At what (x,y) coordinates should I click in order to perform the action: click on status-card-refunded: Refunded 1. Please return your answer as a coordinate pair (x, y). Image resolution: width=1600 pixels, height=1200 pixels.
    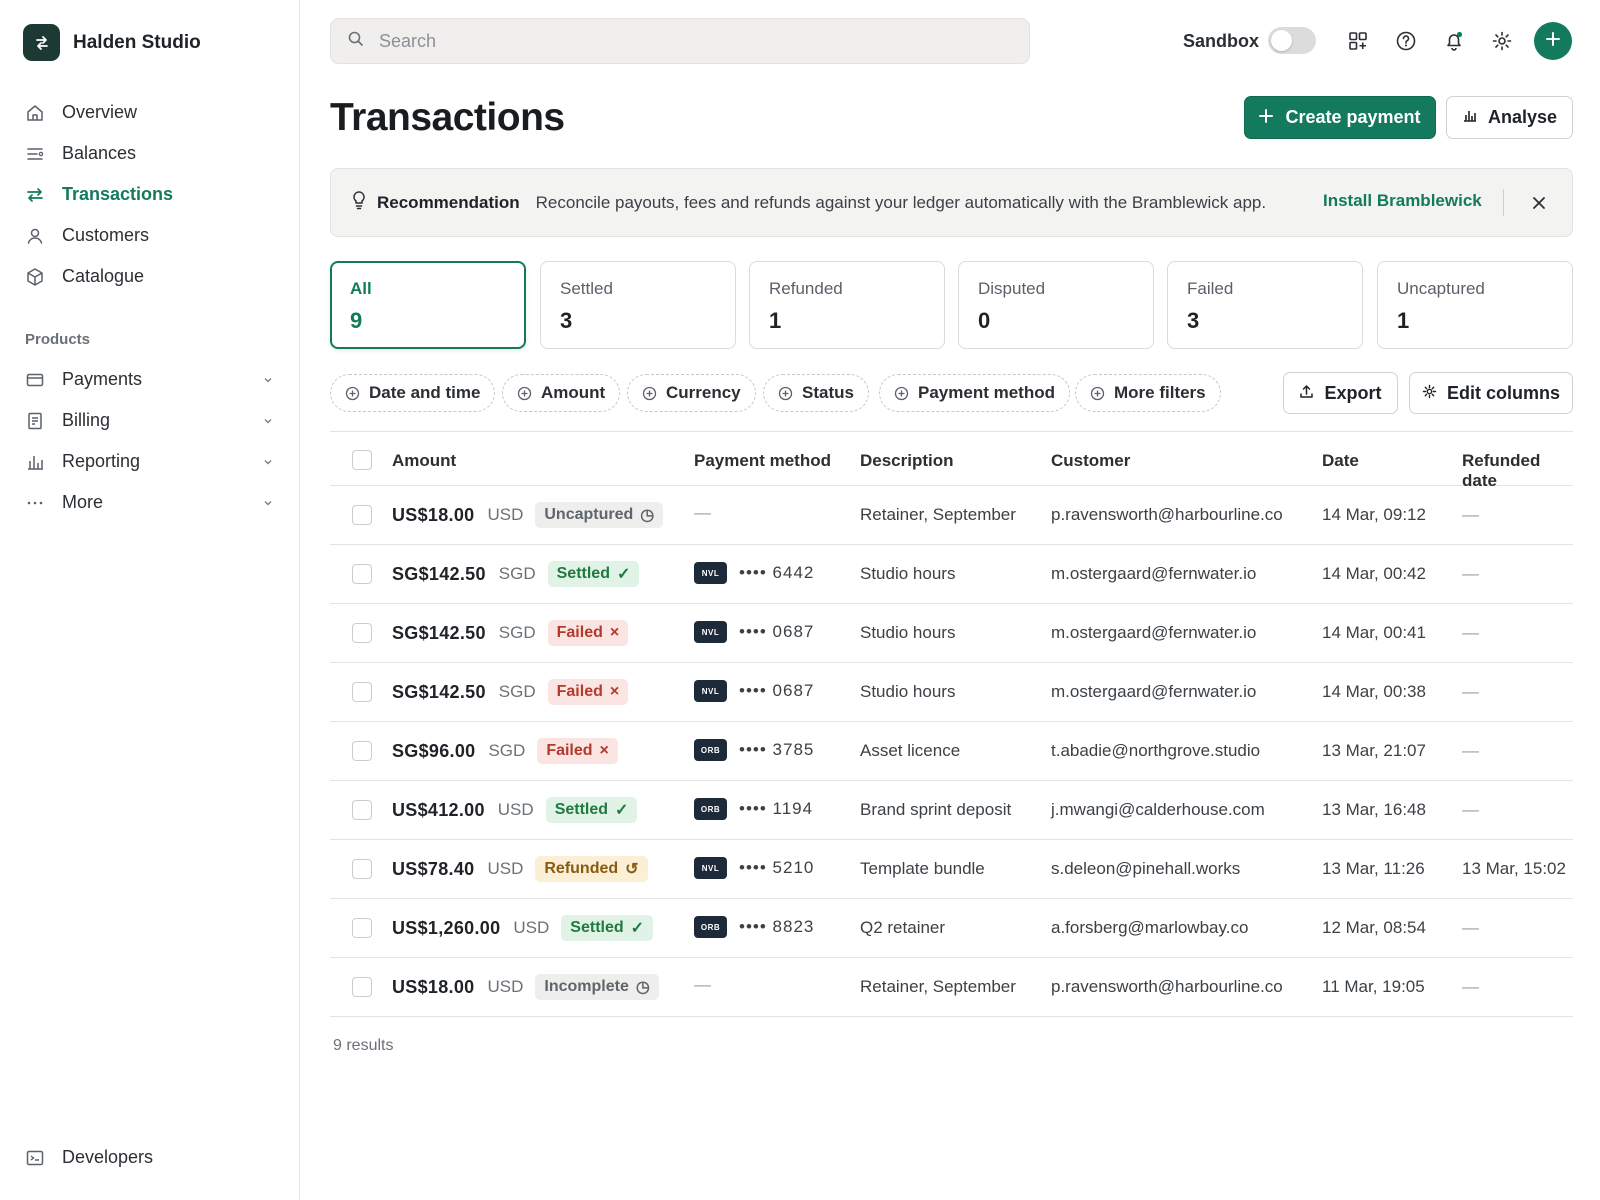
    Looking at the image, I should click on (847, 305).